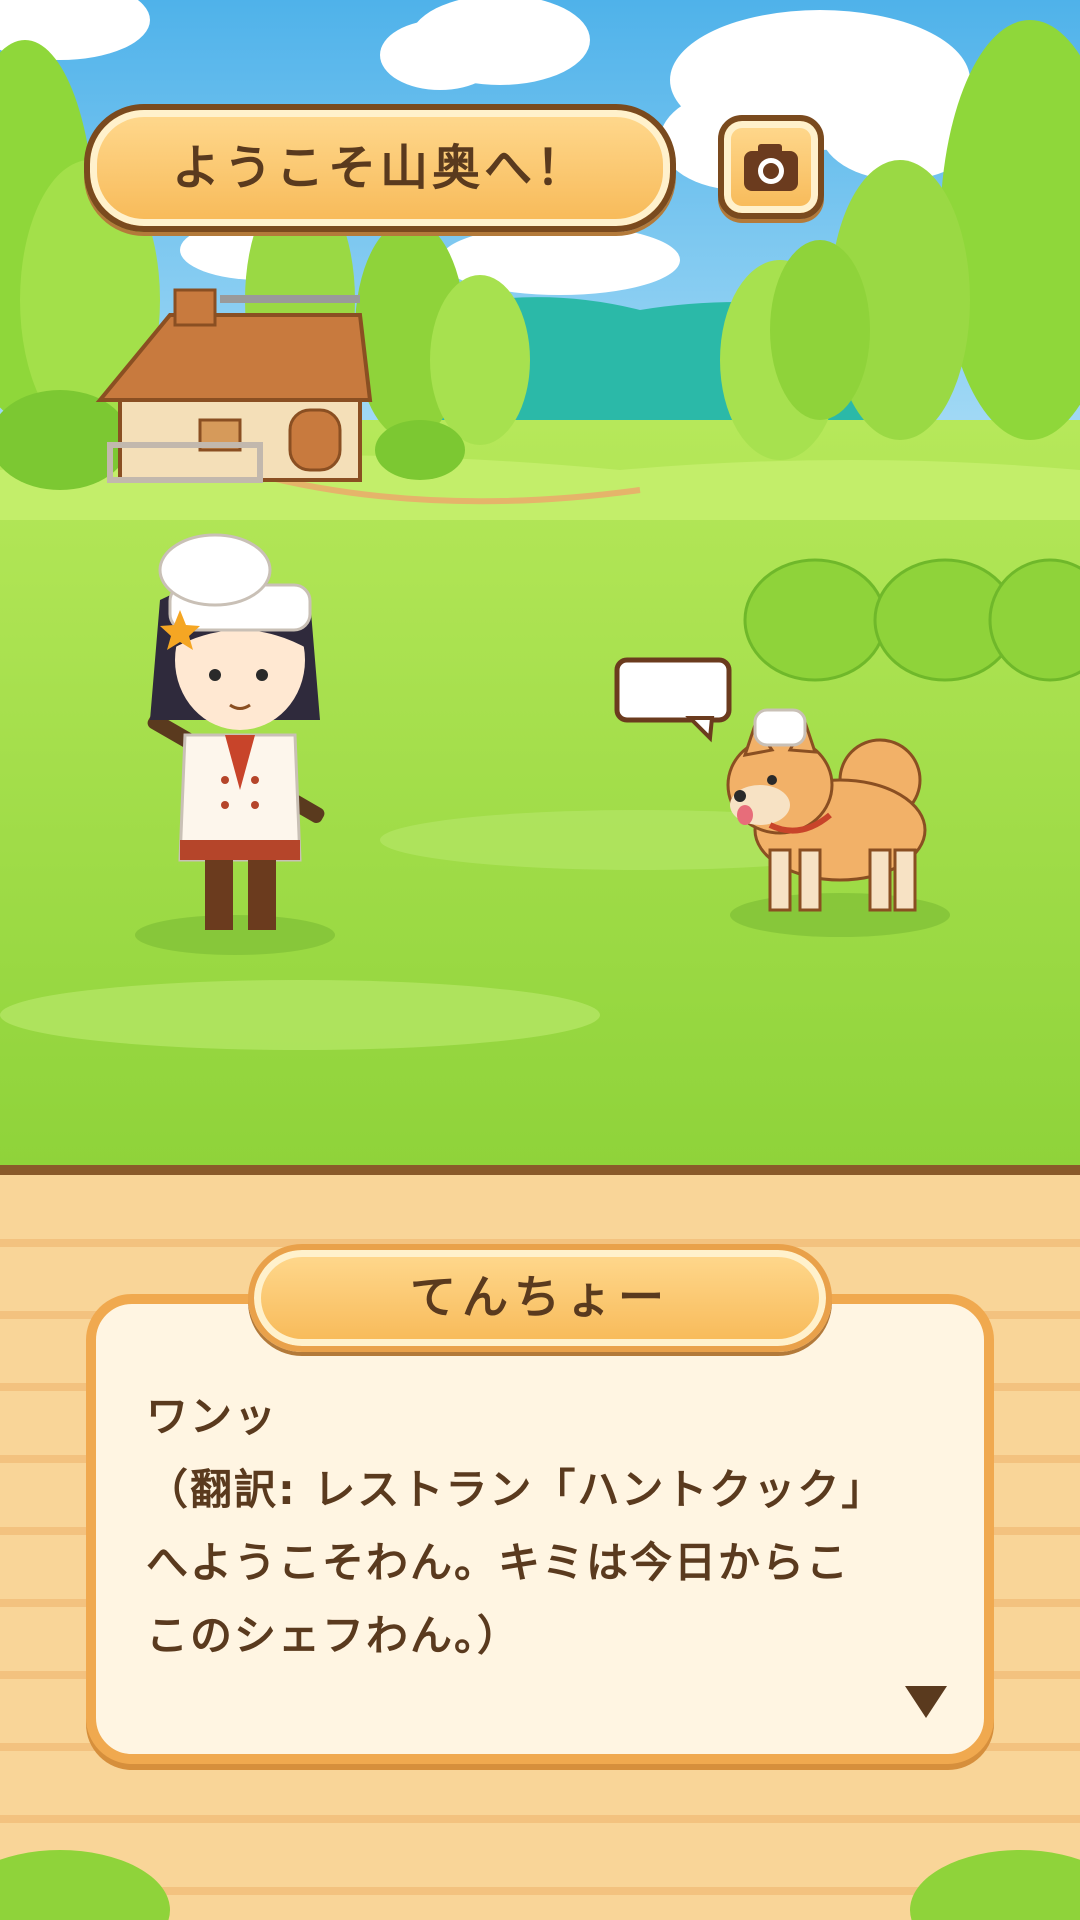 The height and width of the screenshot is (1920, 1080). I want to click on dialog-line: このシェフわん。）, so click(334, 1635).